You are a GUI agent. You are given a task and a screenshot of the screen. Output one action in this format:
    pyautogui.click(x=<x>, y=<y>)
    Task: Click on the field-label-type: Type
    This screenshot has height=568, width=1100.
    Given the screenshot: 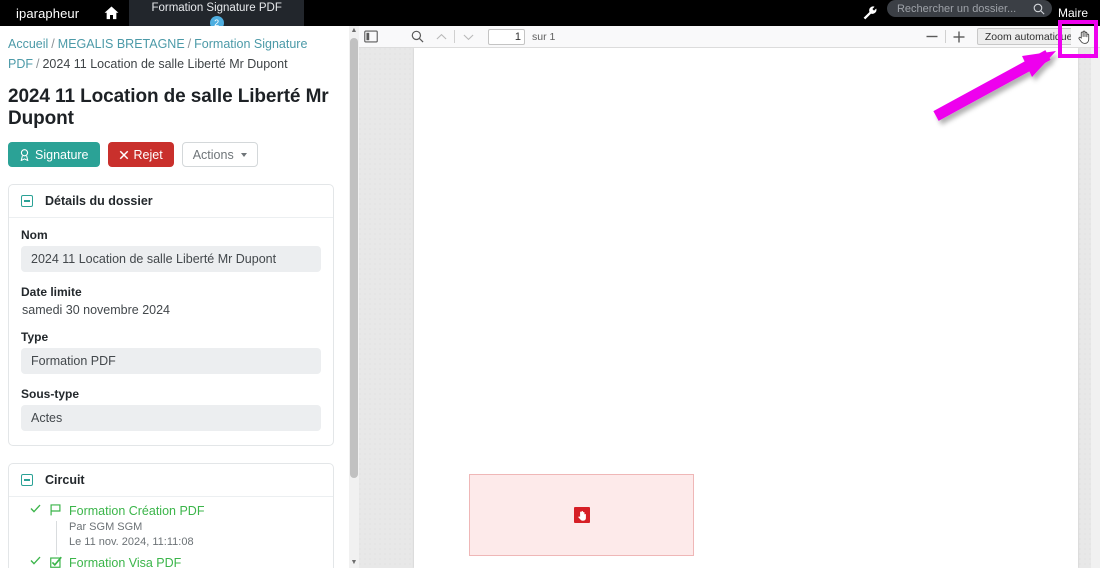 What is the action you would take?
    pyautogui.click(x=35, y=337)
    